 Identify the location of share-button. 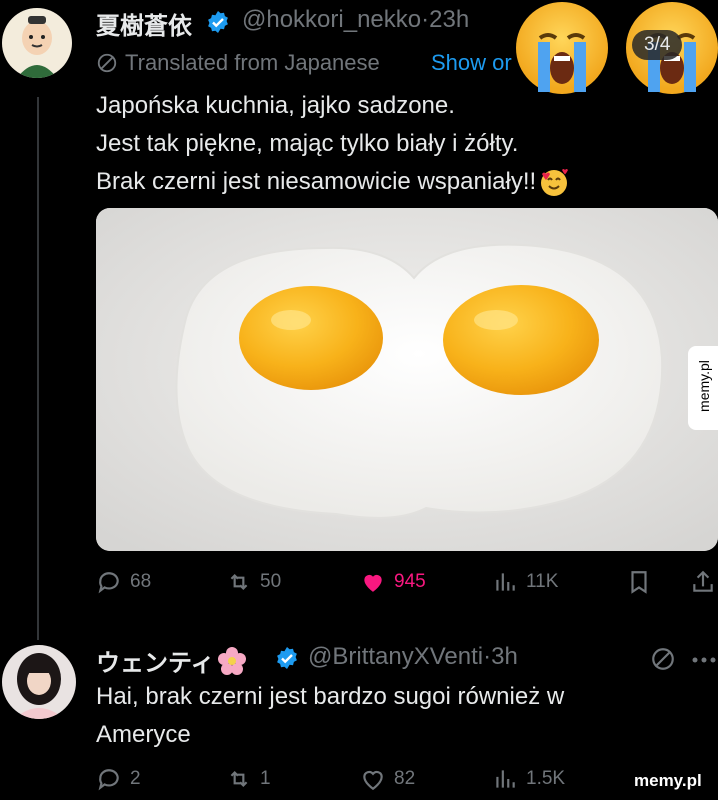
(703, 582).